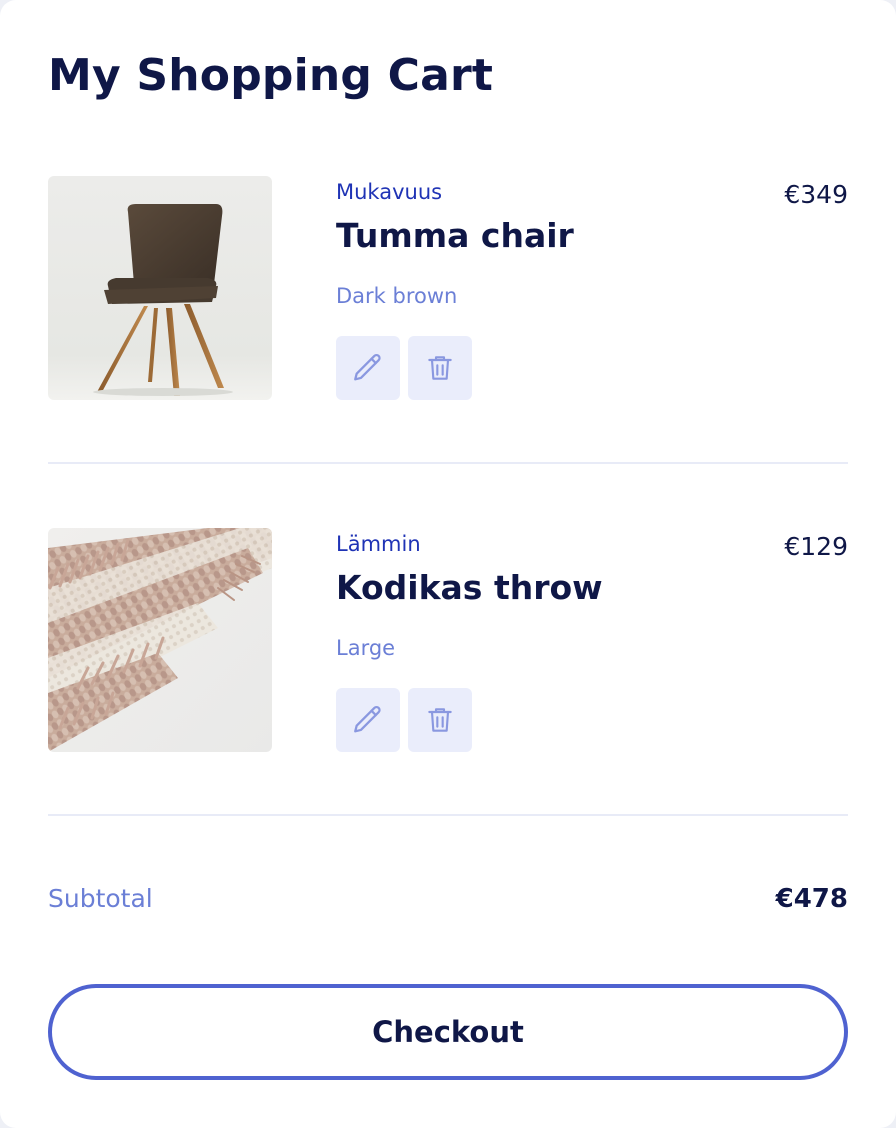 The width and height of the screenshot is (896, 1128). Describe the element at coordinates (160, 640) in the screenshot. I see `product-image-throw` at that location.